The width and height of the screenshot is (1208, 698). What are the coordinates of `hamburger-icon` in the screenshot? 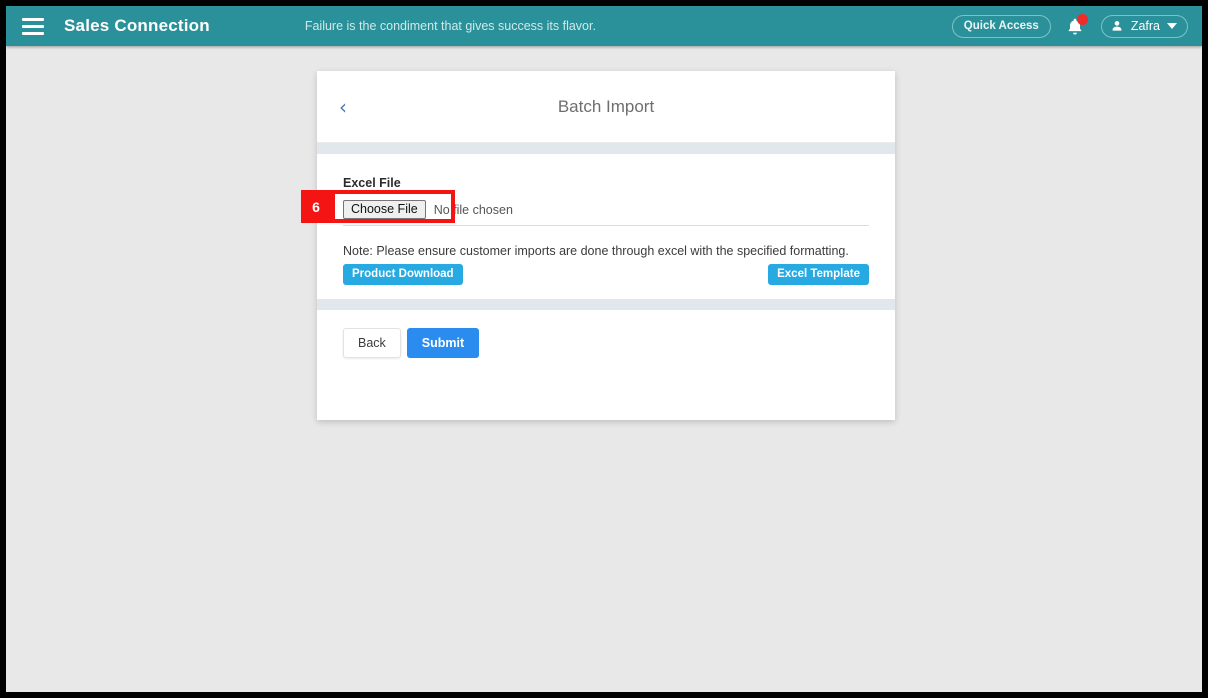 It's located at (33, 26).